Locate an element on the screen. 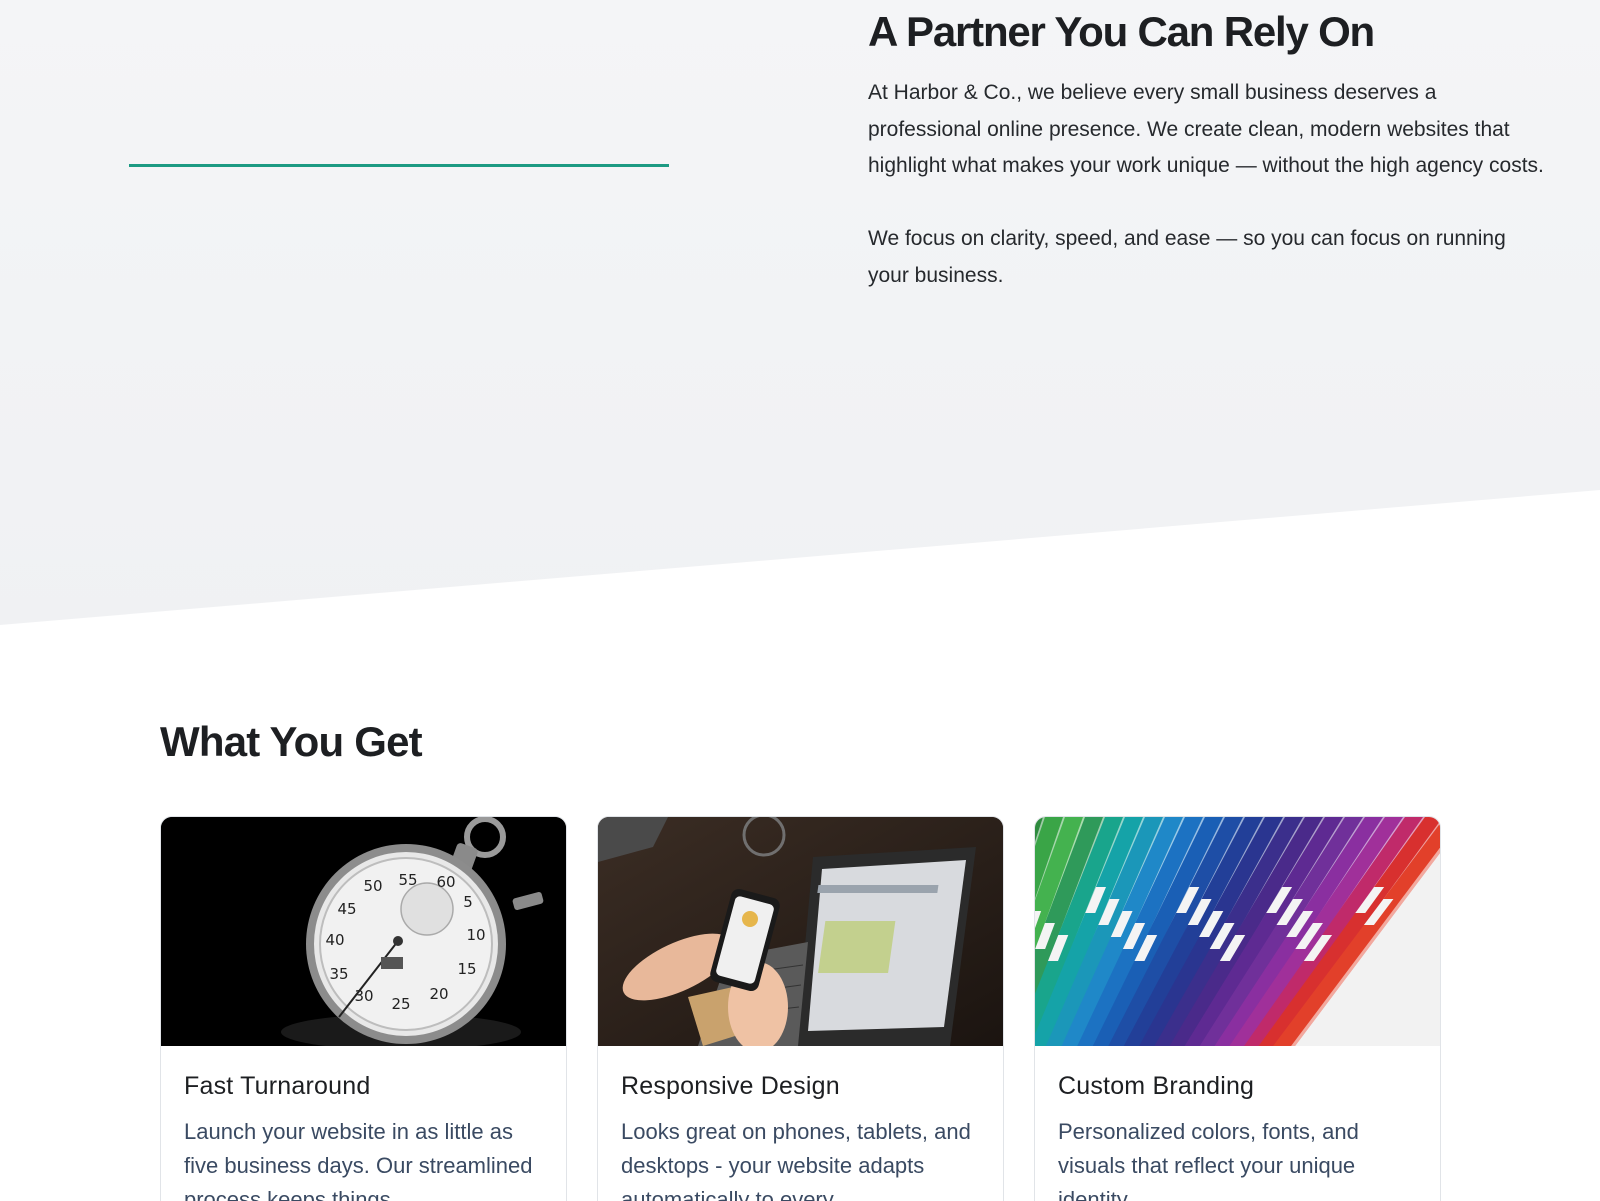 This screenshot has height=1201, width=1600. svg-text: 40 is located at coordinates (334, 940).